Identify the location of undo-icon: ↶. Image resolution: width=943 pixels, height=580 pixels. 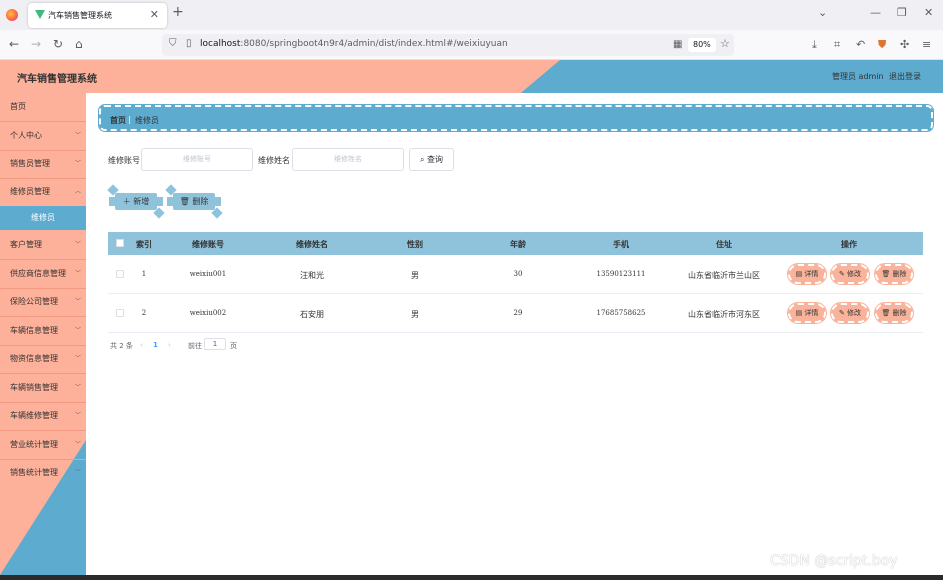
(860, 44).